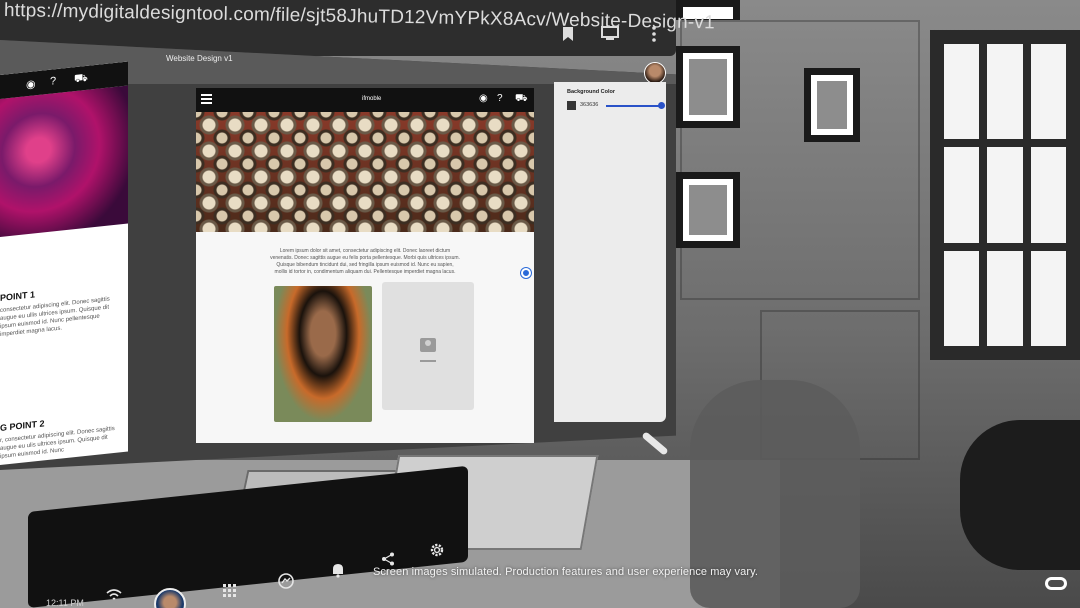 The height and width of the screenshot is (608, 1080). Describe the element at coordinates (206, 99) in the screenshot. I see `menu-icon` at that location.